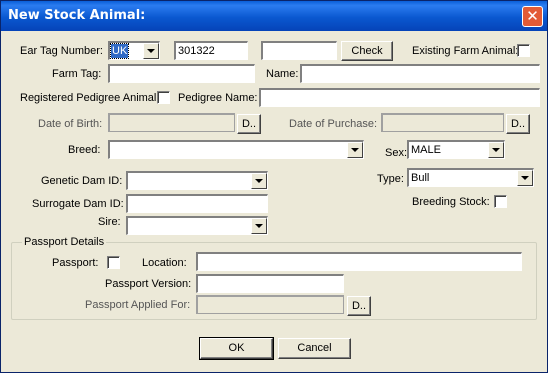  What do you see at coordinates (109, 222) in the screenshot?
I see `sire-label: Sire:` at bounding box center [109, 222].